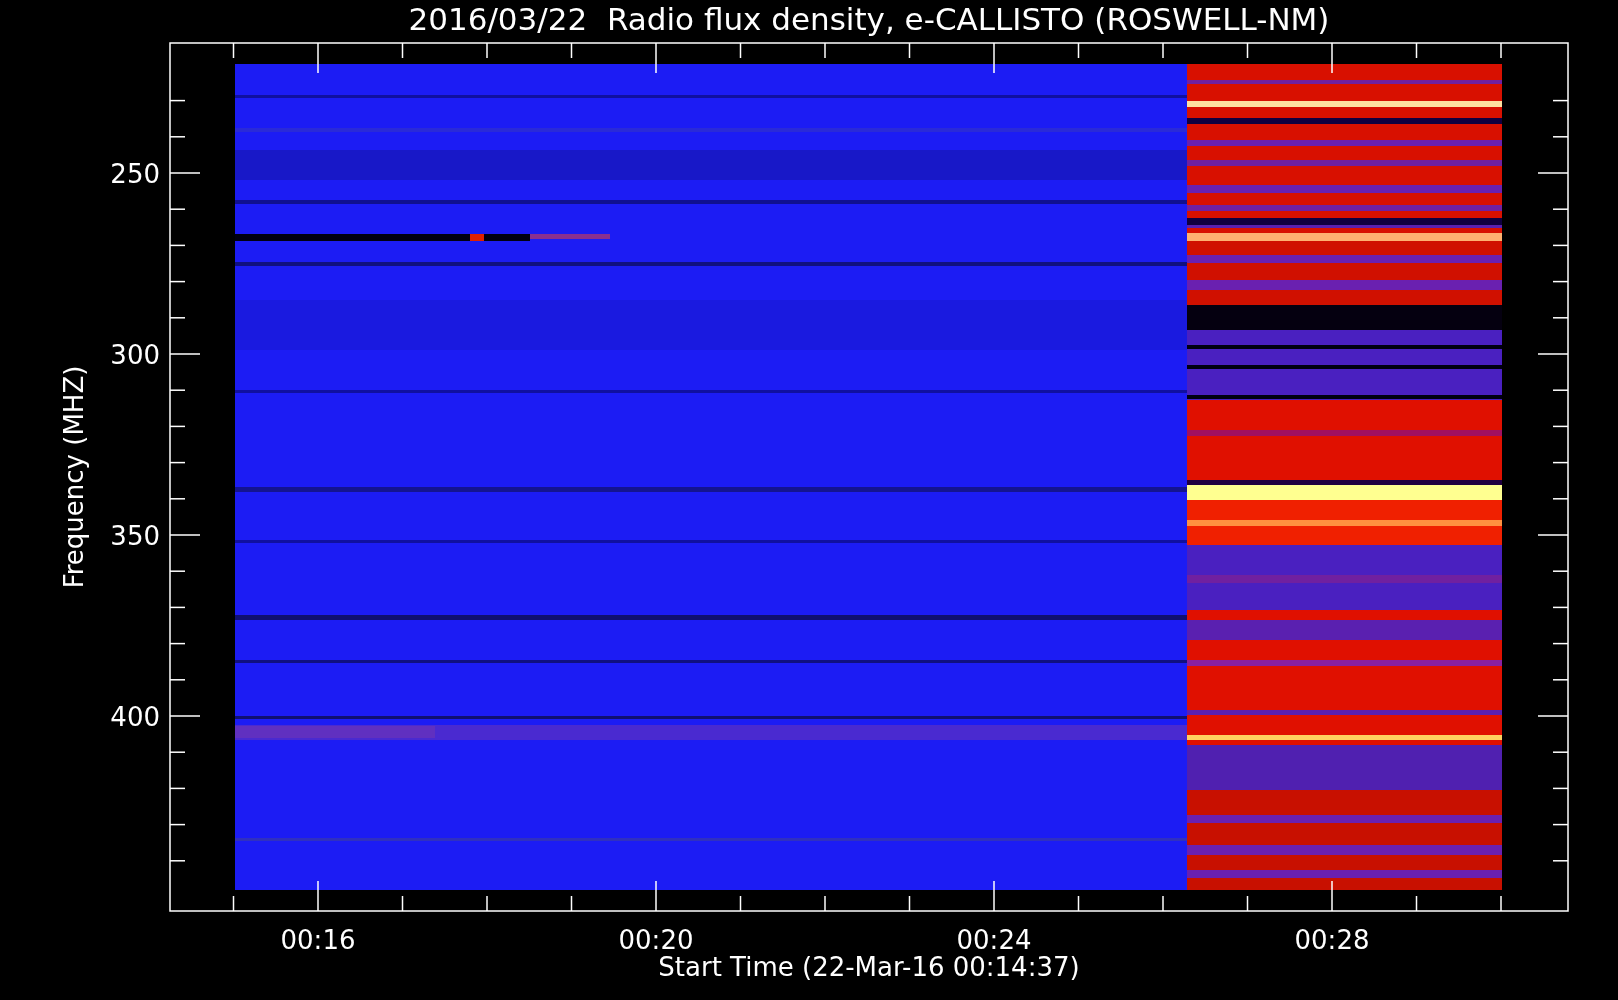  Describe the element at coordinates (135, 717) in the screenshot. I see `y-tick-label: 400` at that location.